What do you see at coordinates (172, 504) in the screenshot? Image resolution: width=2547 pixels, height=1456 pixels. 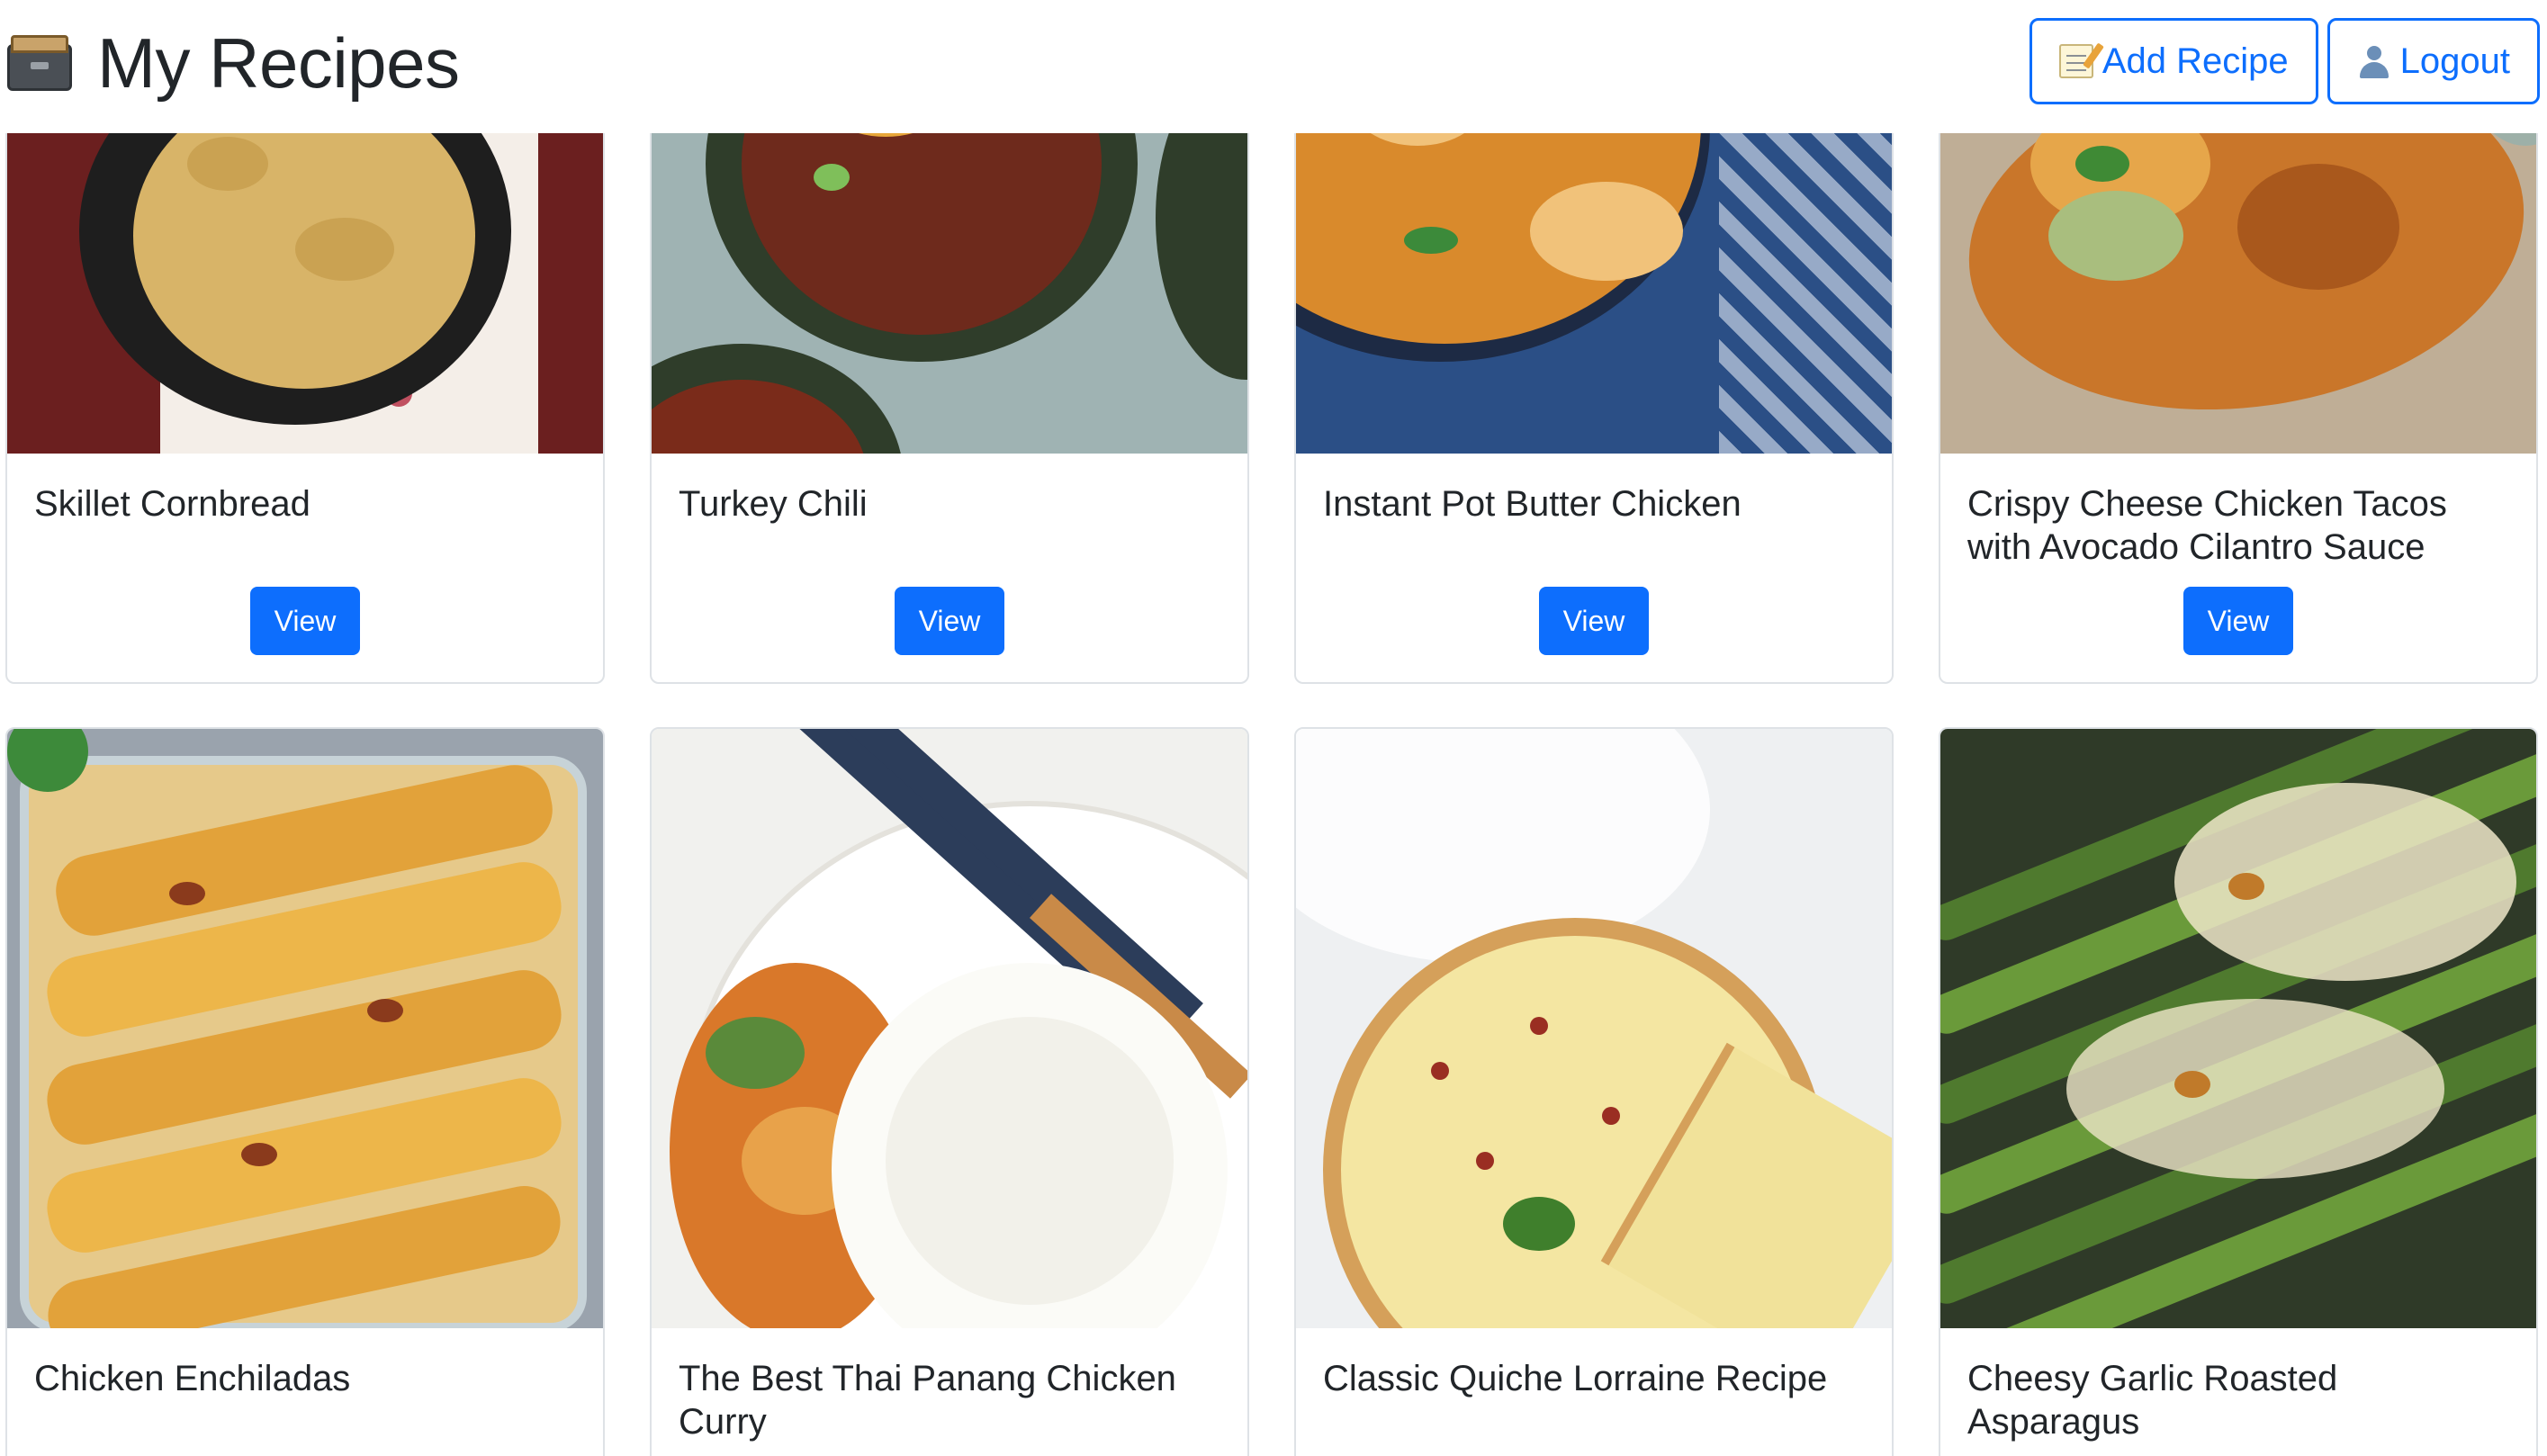 I see `recipe-title: Skillet Cornbread` at bounding box center [172, 504].